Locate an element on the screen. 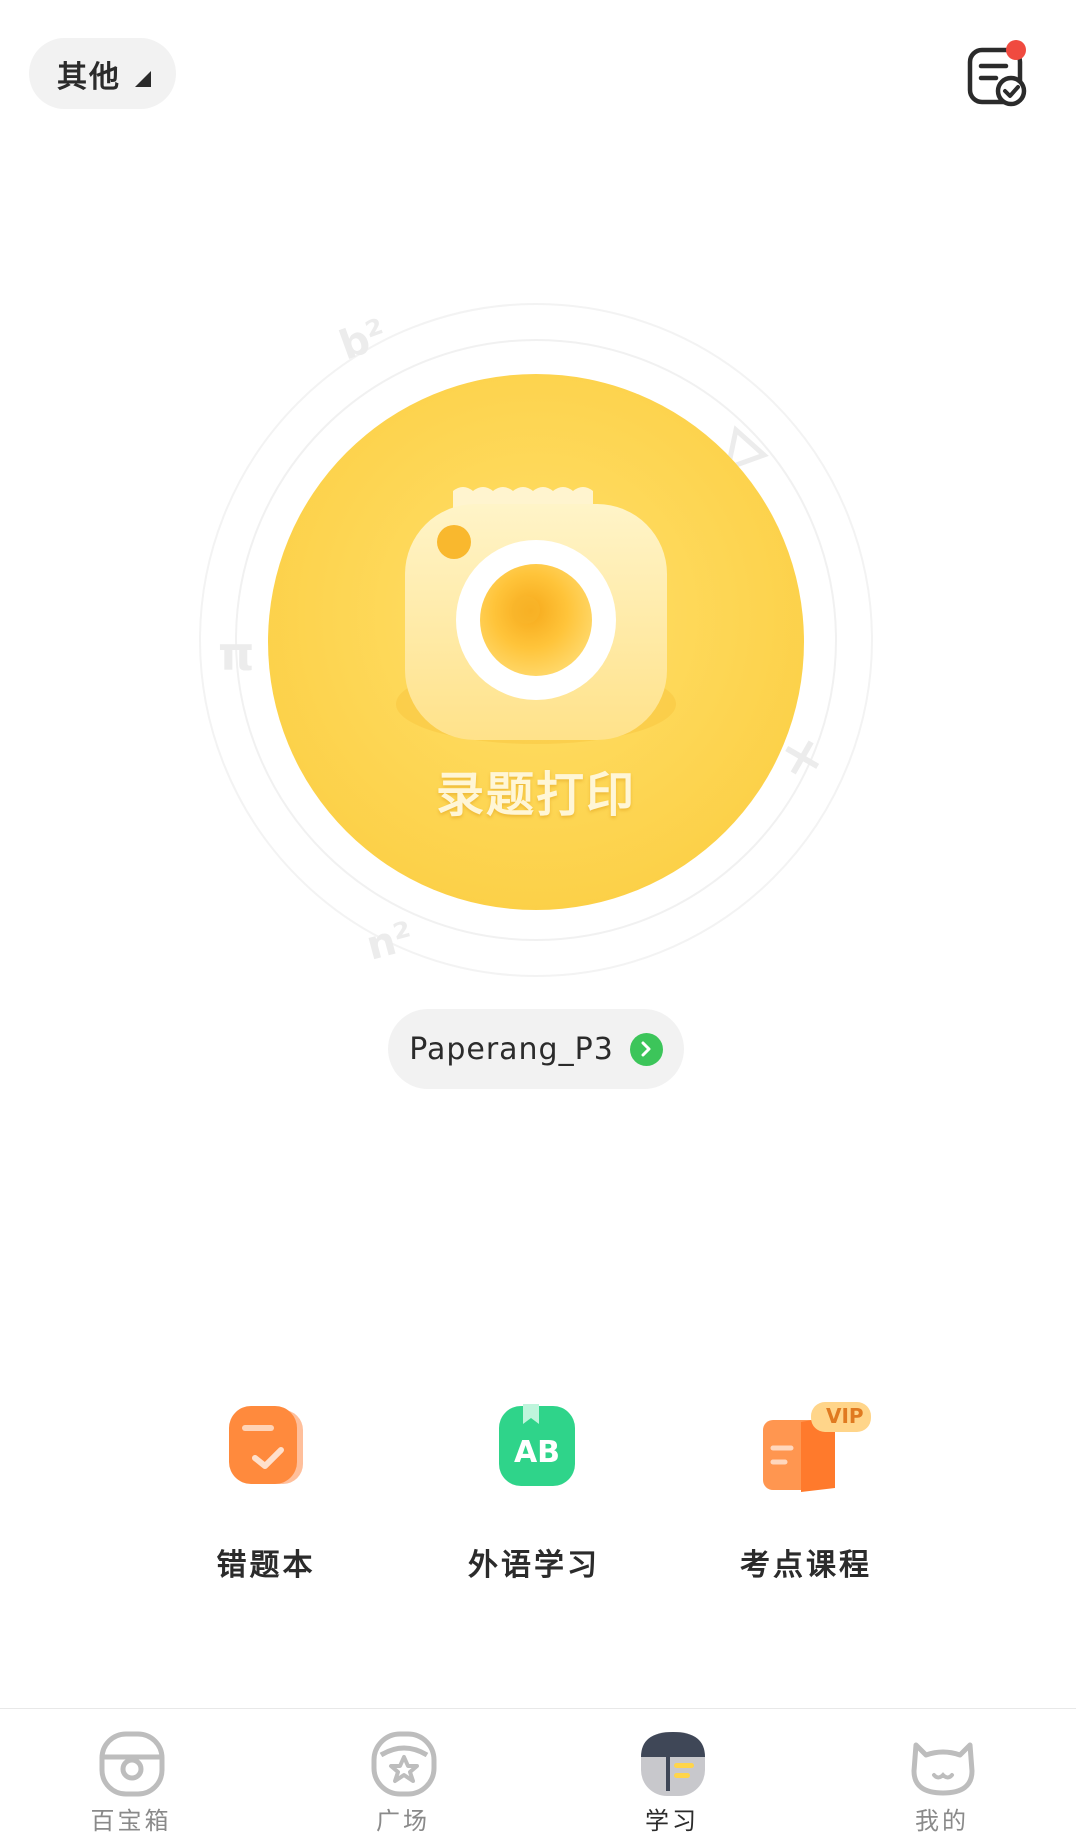 Image resolution: width=1076 pixels, height=1843 pixels. device-selector-button: Paperang_P3 is located at coordinates (536, 1049).